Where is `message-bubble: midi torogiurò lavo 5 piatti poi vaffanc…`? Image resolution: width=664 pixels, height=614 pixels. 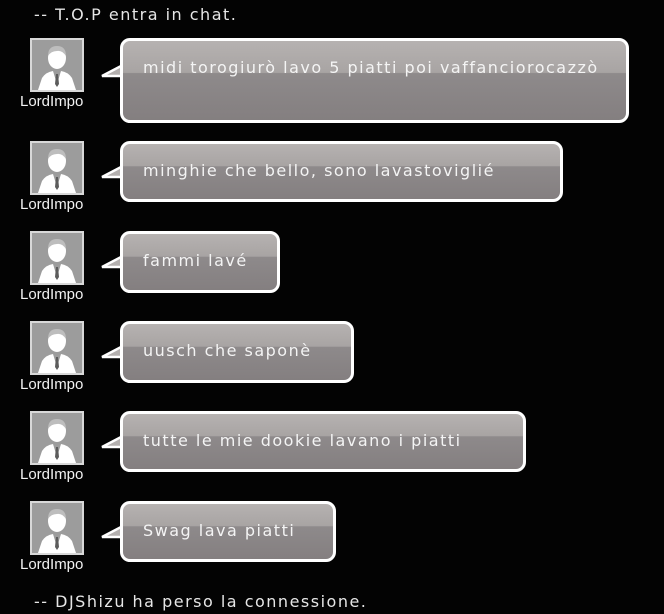
message-bubble: midi torogiurò lavo 5 piatti poi vaffanc… is located at coordinates (374, 80).